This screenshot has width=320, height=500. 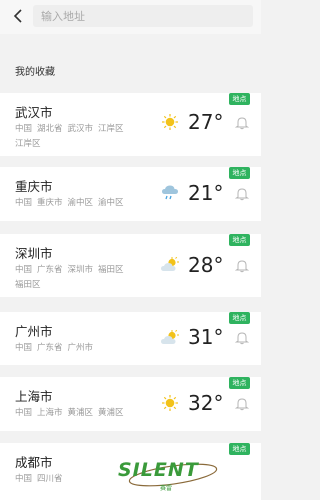 I want to click on address-part: 广州市, so click(x=80, y=348).